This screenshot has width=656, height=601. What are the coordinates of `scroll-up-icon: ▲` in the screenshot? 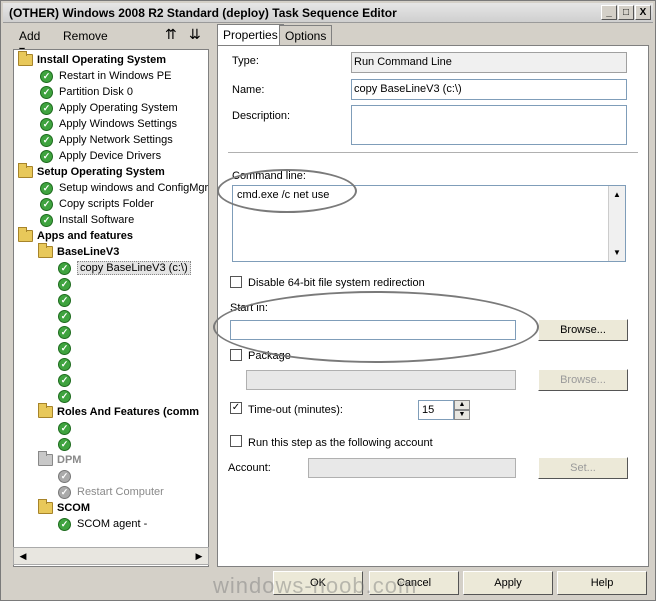 It's located at (617, 194).